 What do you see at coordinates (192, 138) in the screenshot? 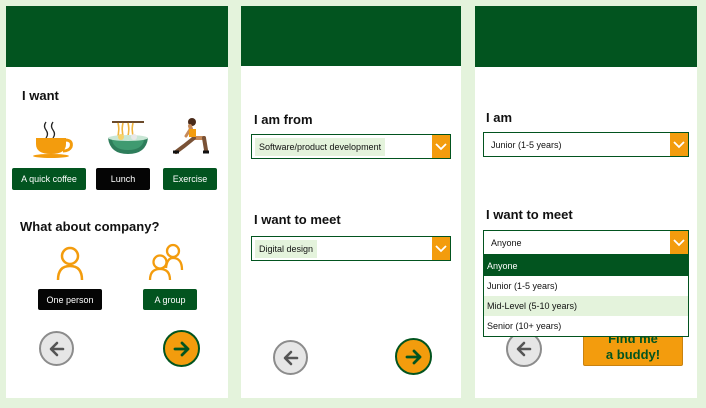
I see `exercise-icon` at bounding box center [192, 138].